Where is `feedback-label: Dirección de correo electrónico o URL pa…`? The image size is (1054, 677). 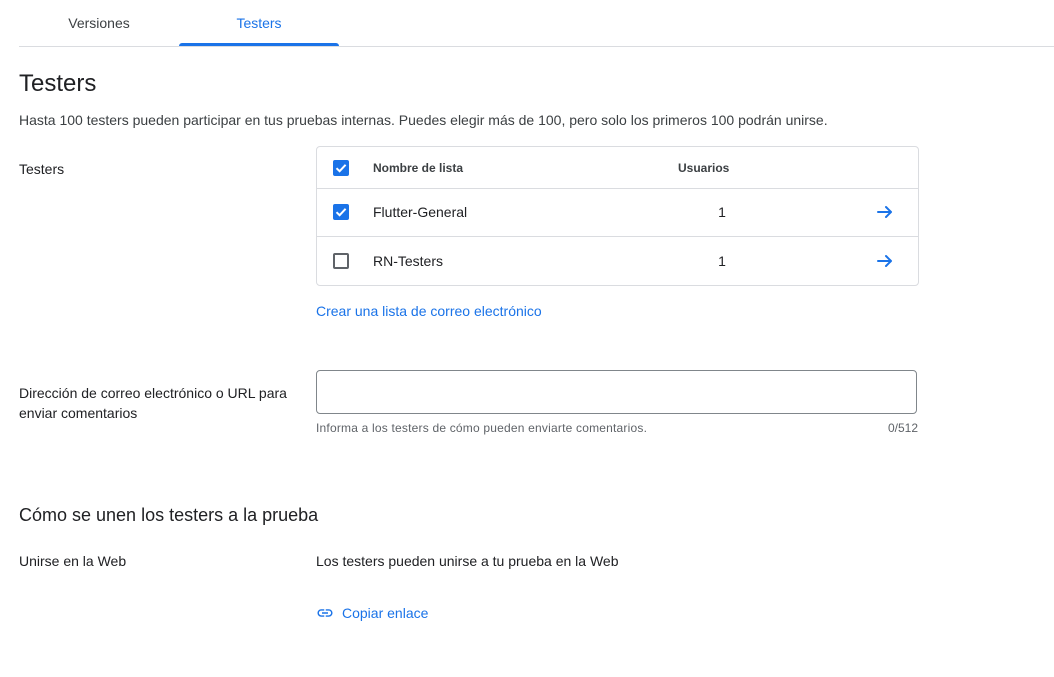
feedback-label: Dirección de correo electrónico o URL pa… is located at coordinates (153, 403).